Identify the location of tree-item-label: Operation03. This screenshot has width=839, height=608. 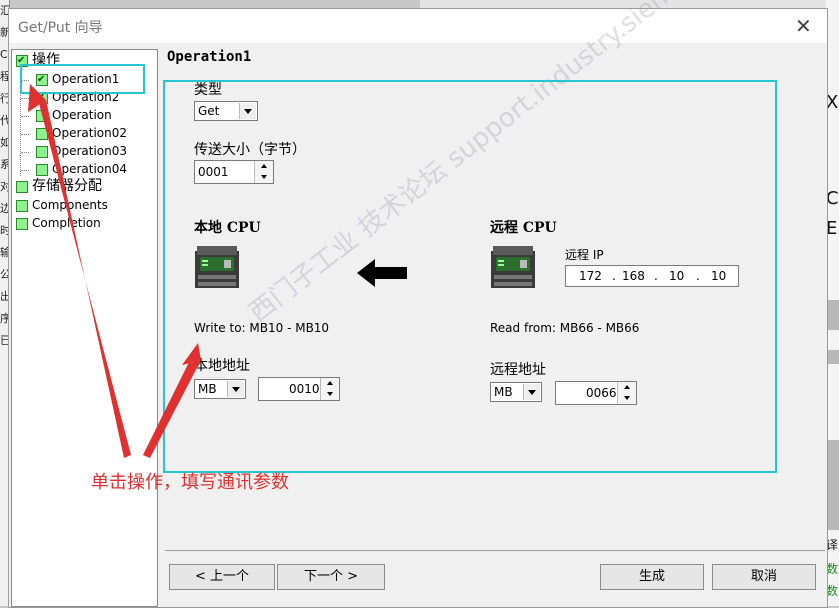
(89, 151).